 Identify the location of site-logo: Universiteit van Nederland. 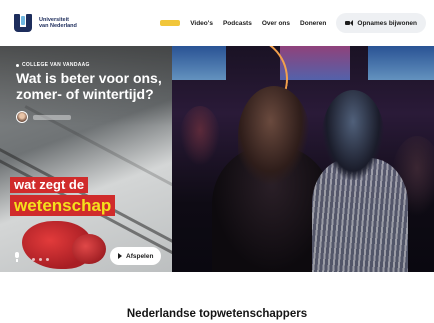
(44, 23).